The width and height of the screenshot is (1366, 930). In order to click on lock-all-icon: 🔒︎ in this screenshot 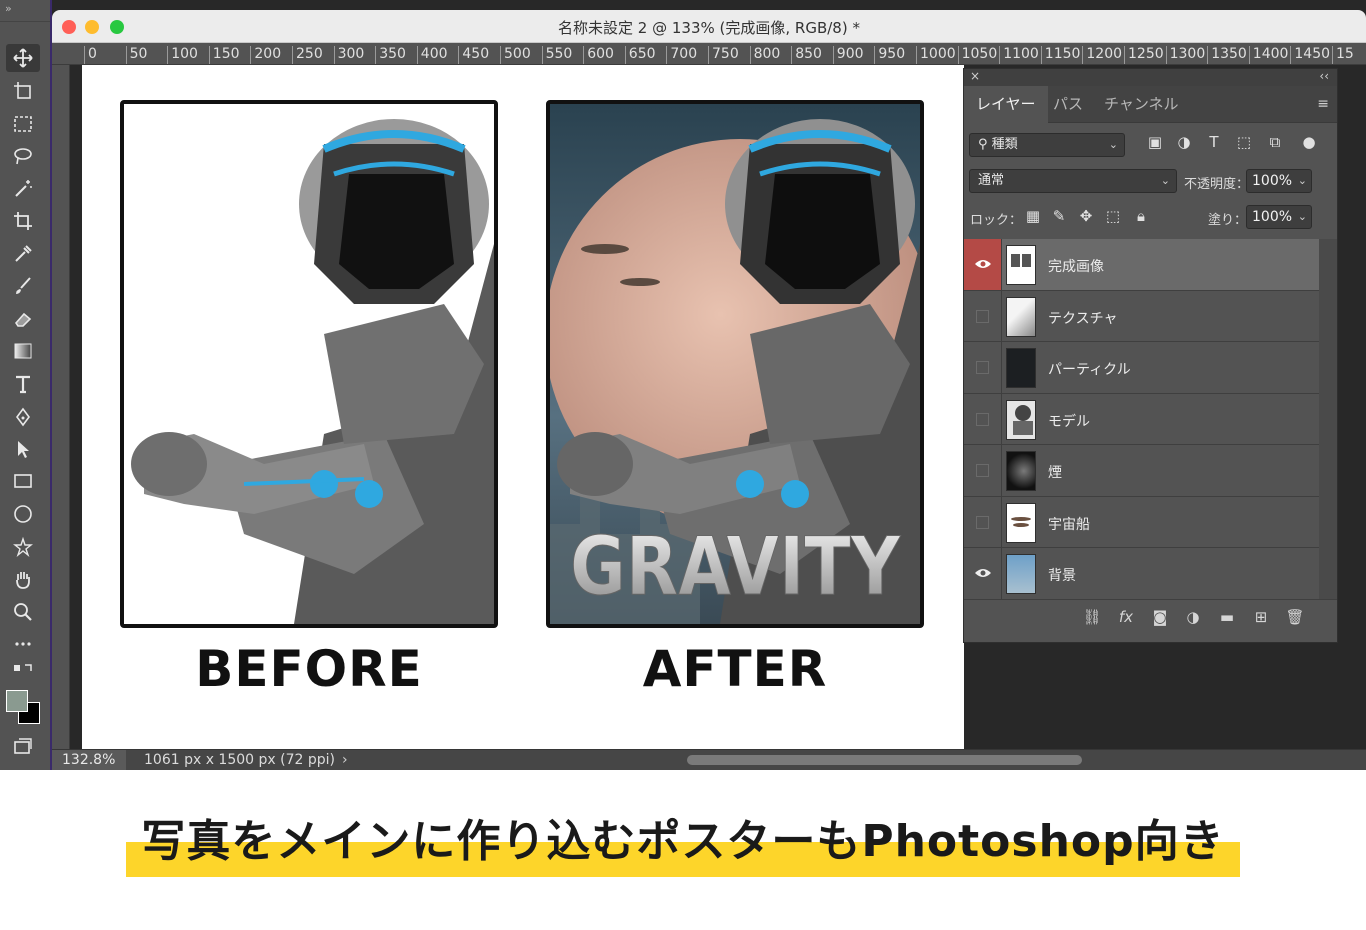, I will do `click(1141, 216)`.